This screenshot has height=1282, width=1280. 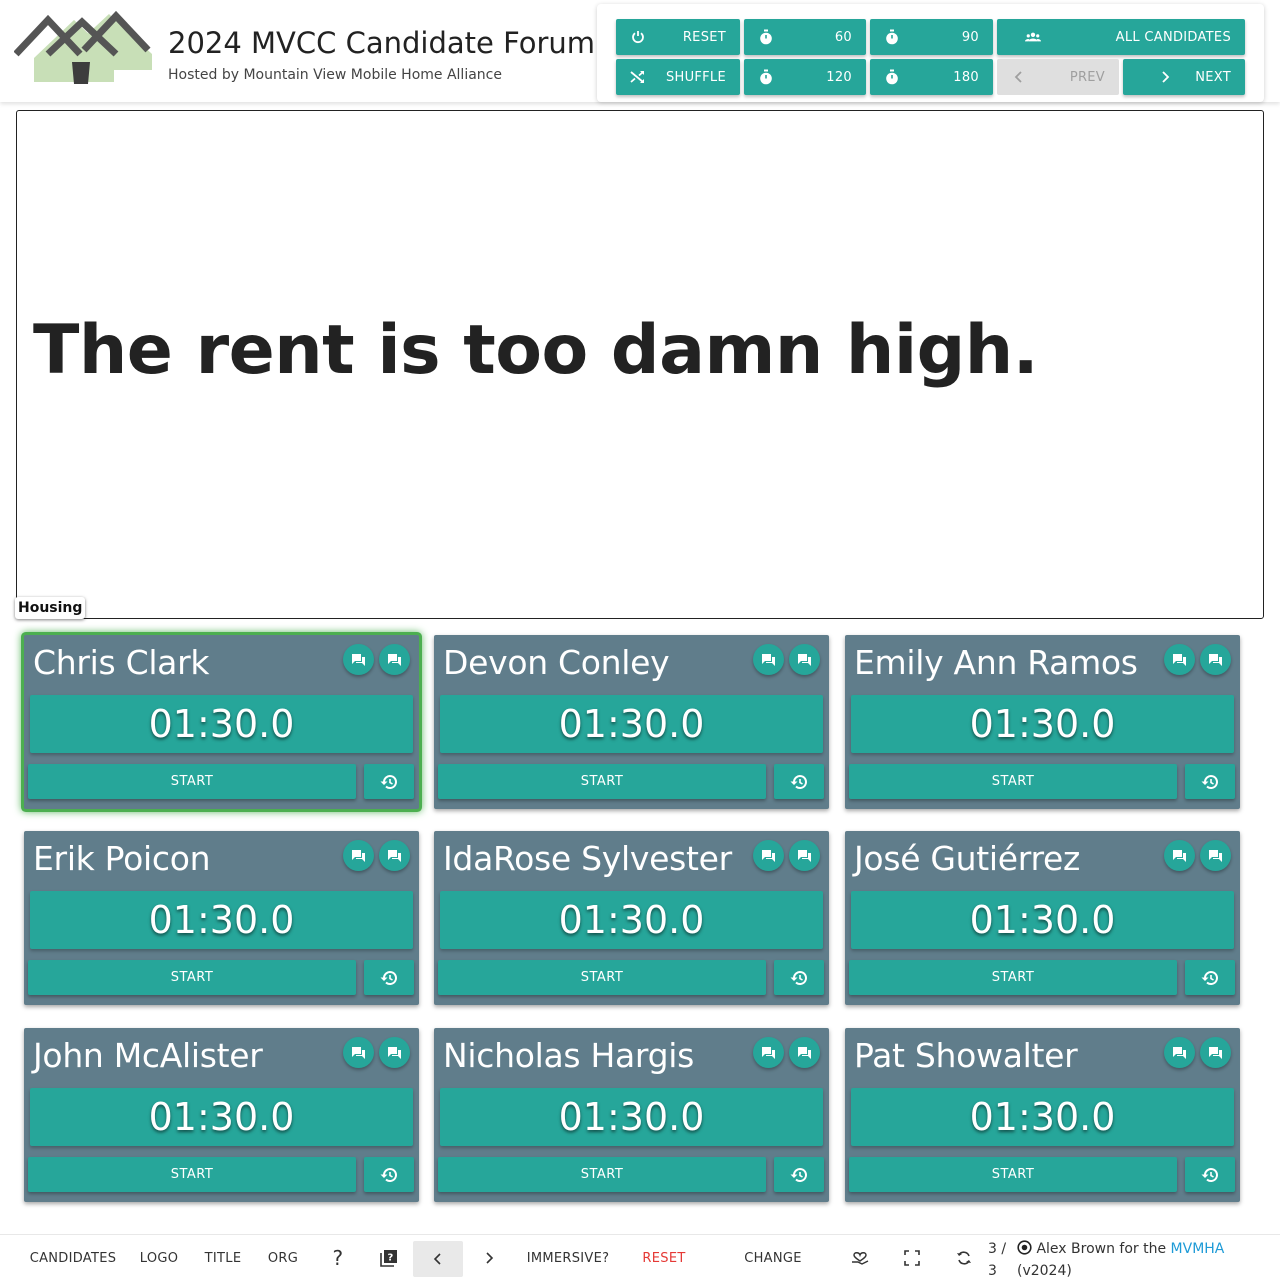 What do you see at coordinates (338, 1258) in the screenshot?
I see `help-button: ?` at bounding box center [338, 1258].